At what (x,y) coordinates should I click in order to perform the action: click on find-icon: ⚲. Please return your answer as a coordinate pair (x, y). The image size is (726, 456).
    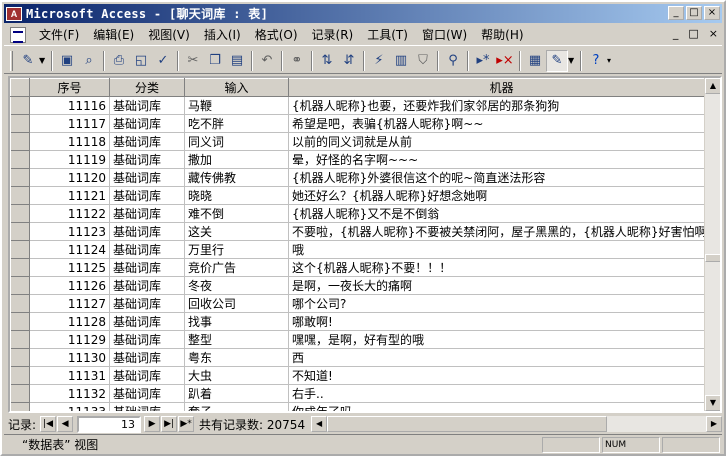
    Looking at the image, I should click on (453, 61).